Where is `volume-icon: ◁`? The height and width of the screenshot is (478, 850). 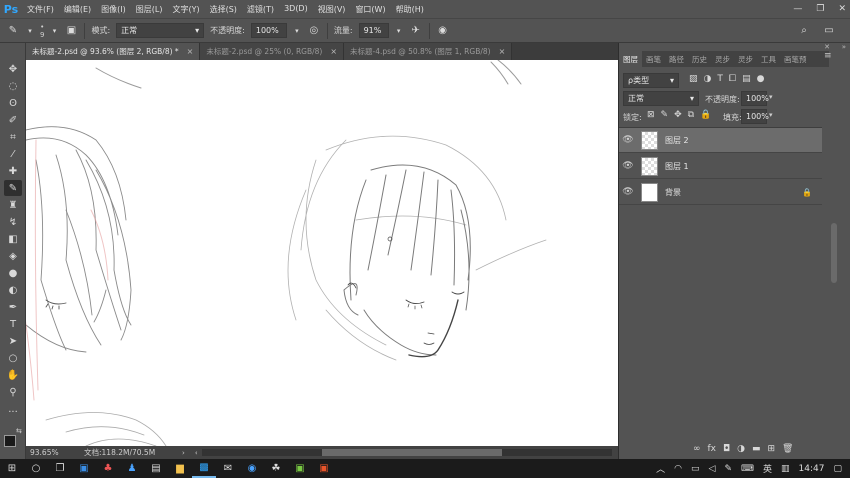 volume-icon: ◁ is located at coordinates (712, 469).